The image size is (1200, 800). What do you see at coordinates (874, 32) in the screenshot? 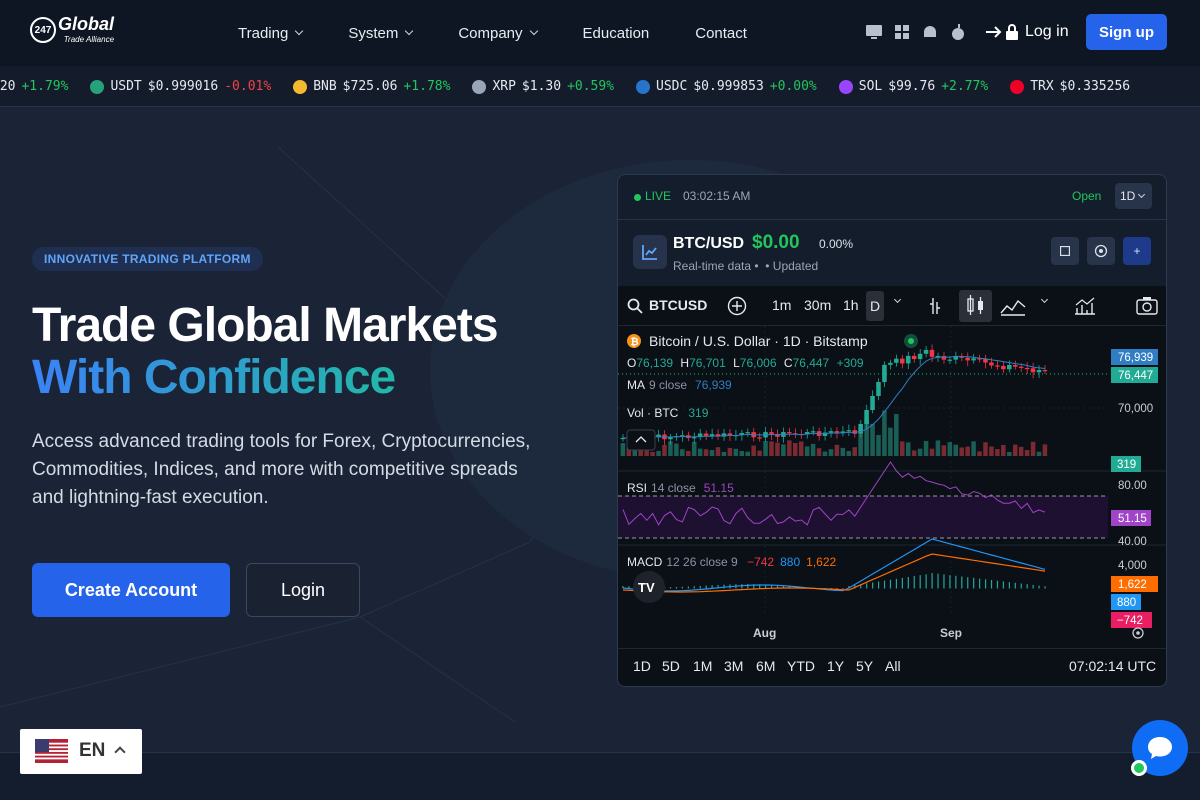
I see `desktop-icon` at bounding box center [874, 32].